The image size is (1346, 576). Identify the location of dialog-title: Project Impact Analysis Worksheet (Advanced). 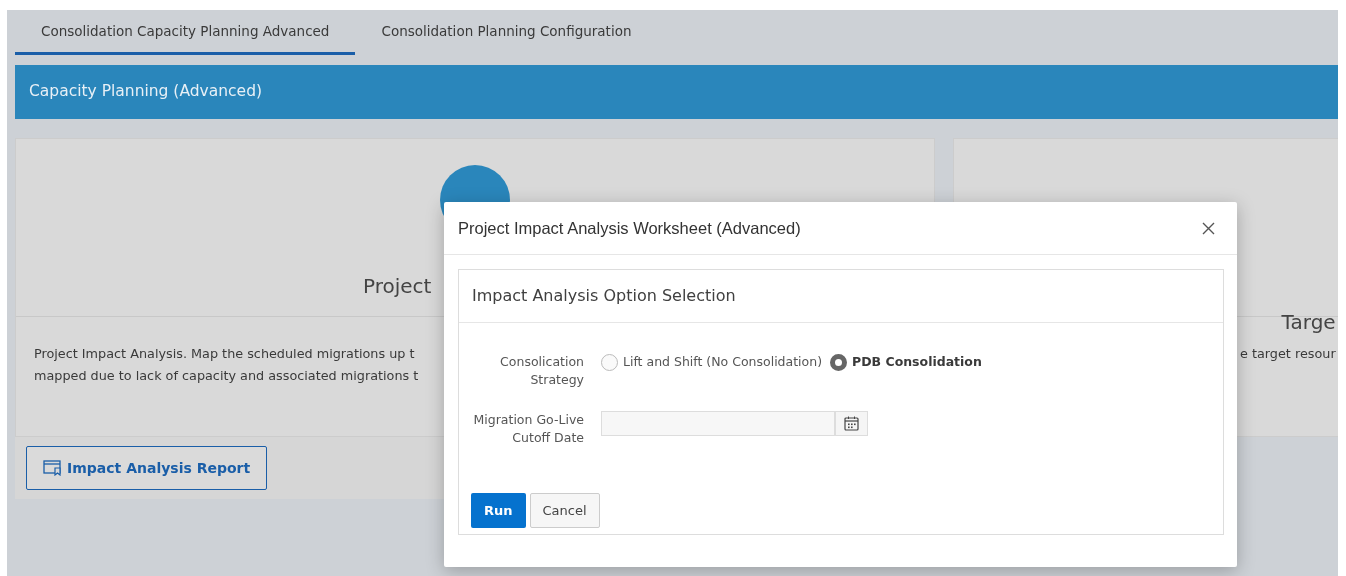
(629, 228).